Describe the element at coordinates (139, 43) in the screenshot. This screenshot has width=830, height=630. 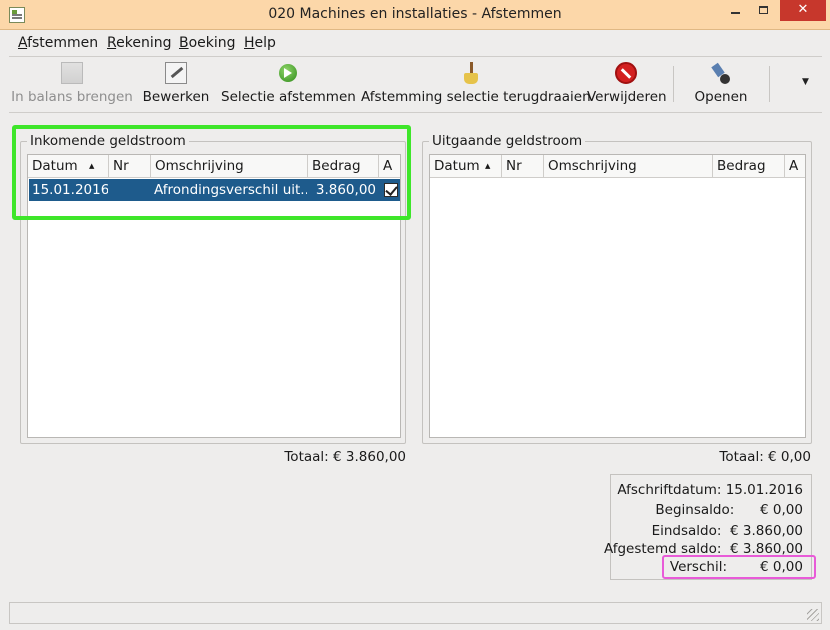
I see `menu-rekening: Rekening` at that location.